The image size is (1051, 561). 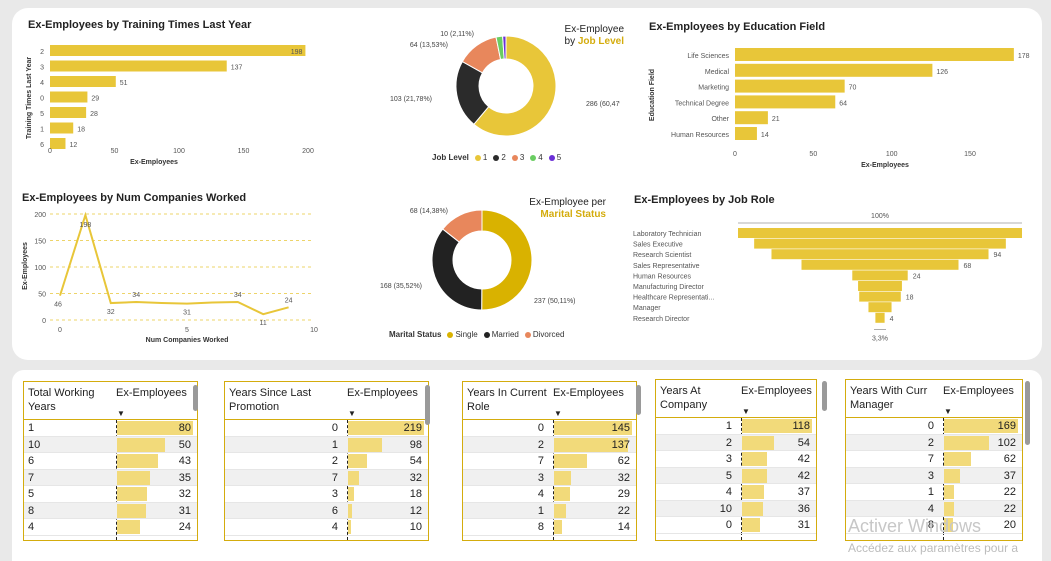 What do you see at coordinates (110, 444) in the screenshot?
I see `table-row: 10 50` at bounding box center [110, 444].